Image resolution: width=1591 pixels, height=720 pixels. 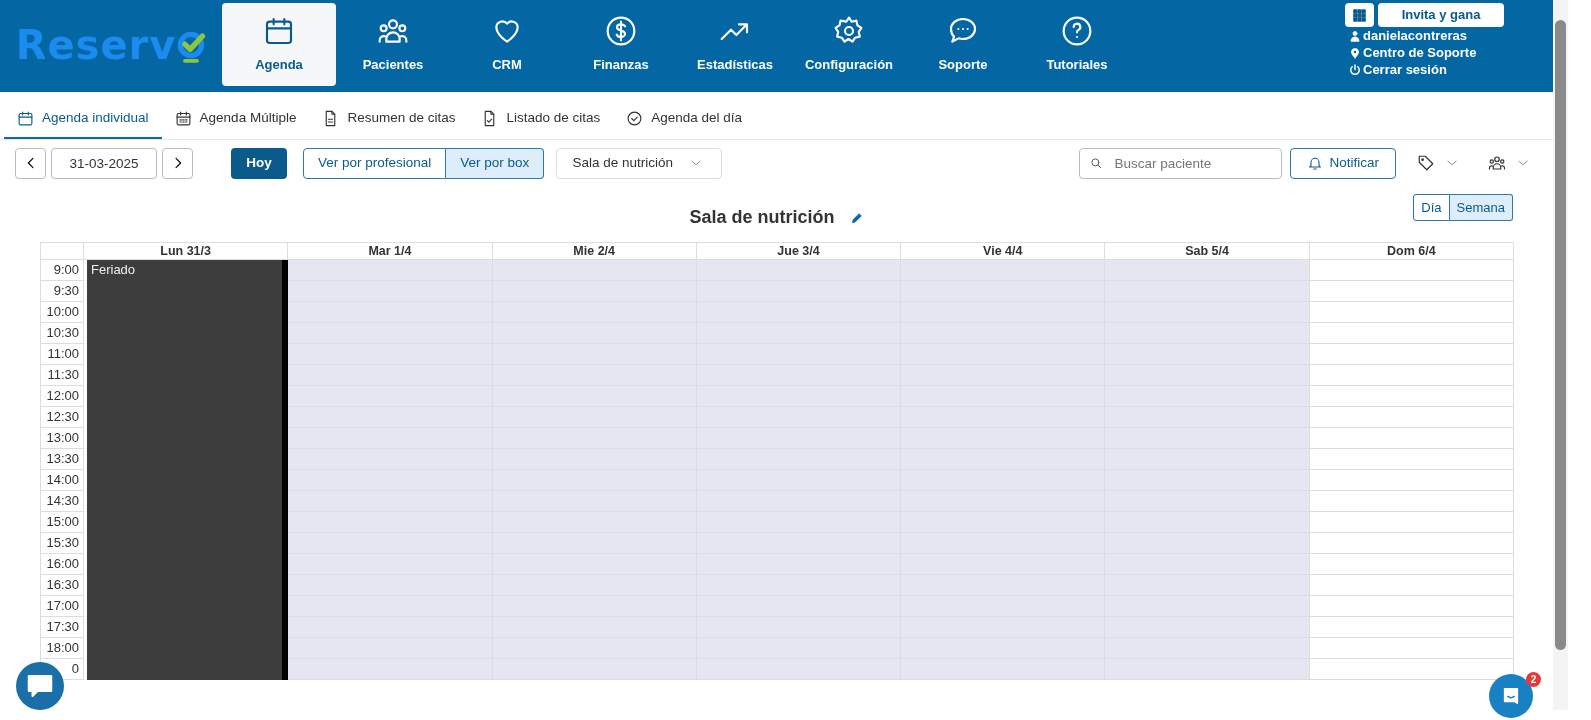 I want to click on messenger-button, so click(x=1511, y=696).